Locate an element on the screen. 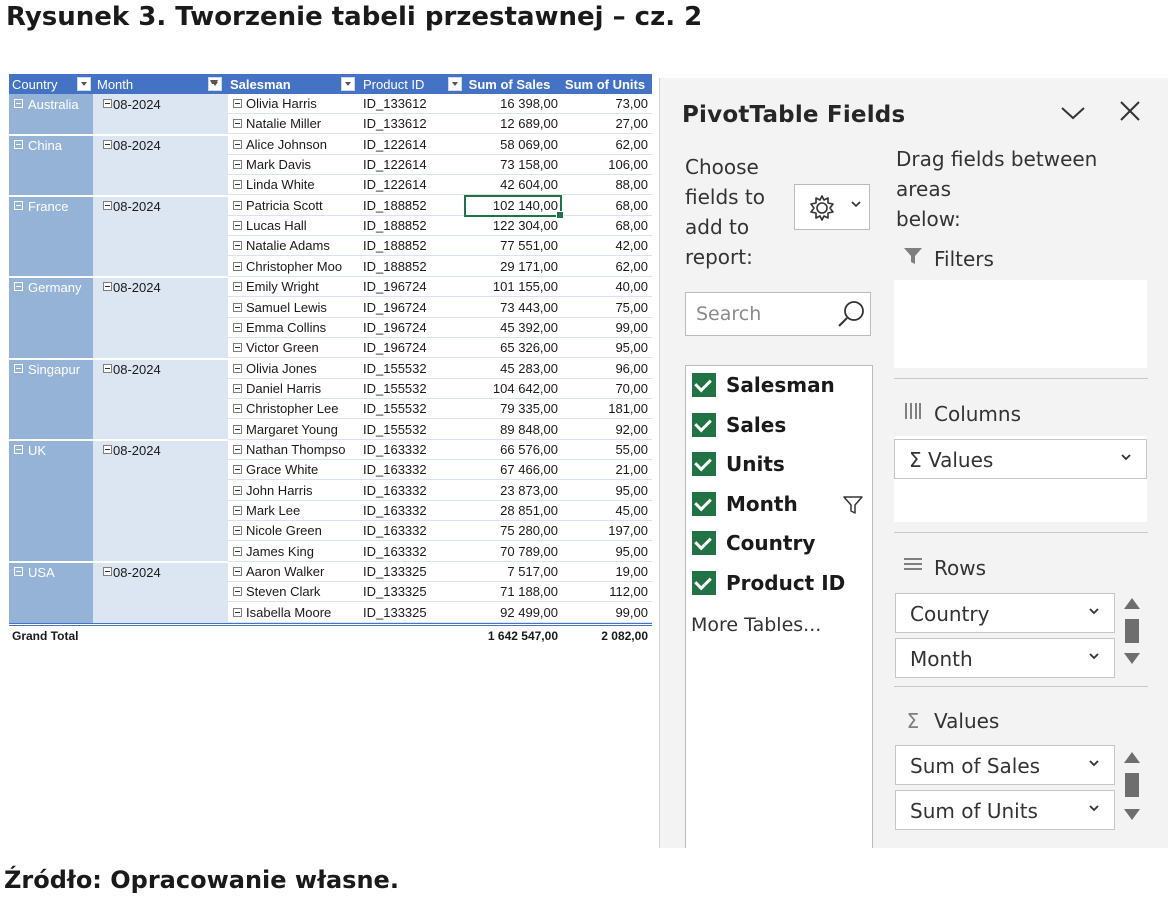  rows-month-pill: Month is located at coordinates (1005, 658).